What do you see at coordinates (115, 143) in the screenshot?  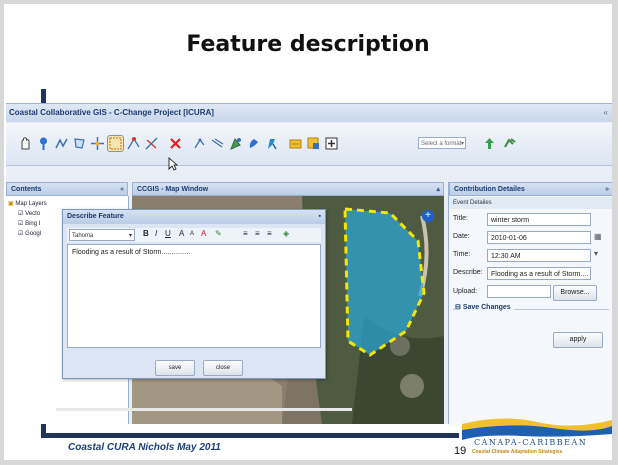 I see `select-feature-icon` at bounding box center [115, 143].